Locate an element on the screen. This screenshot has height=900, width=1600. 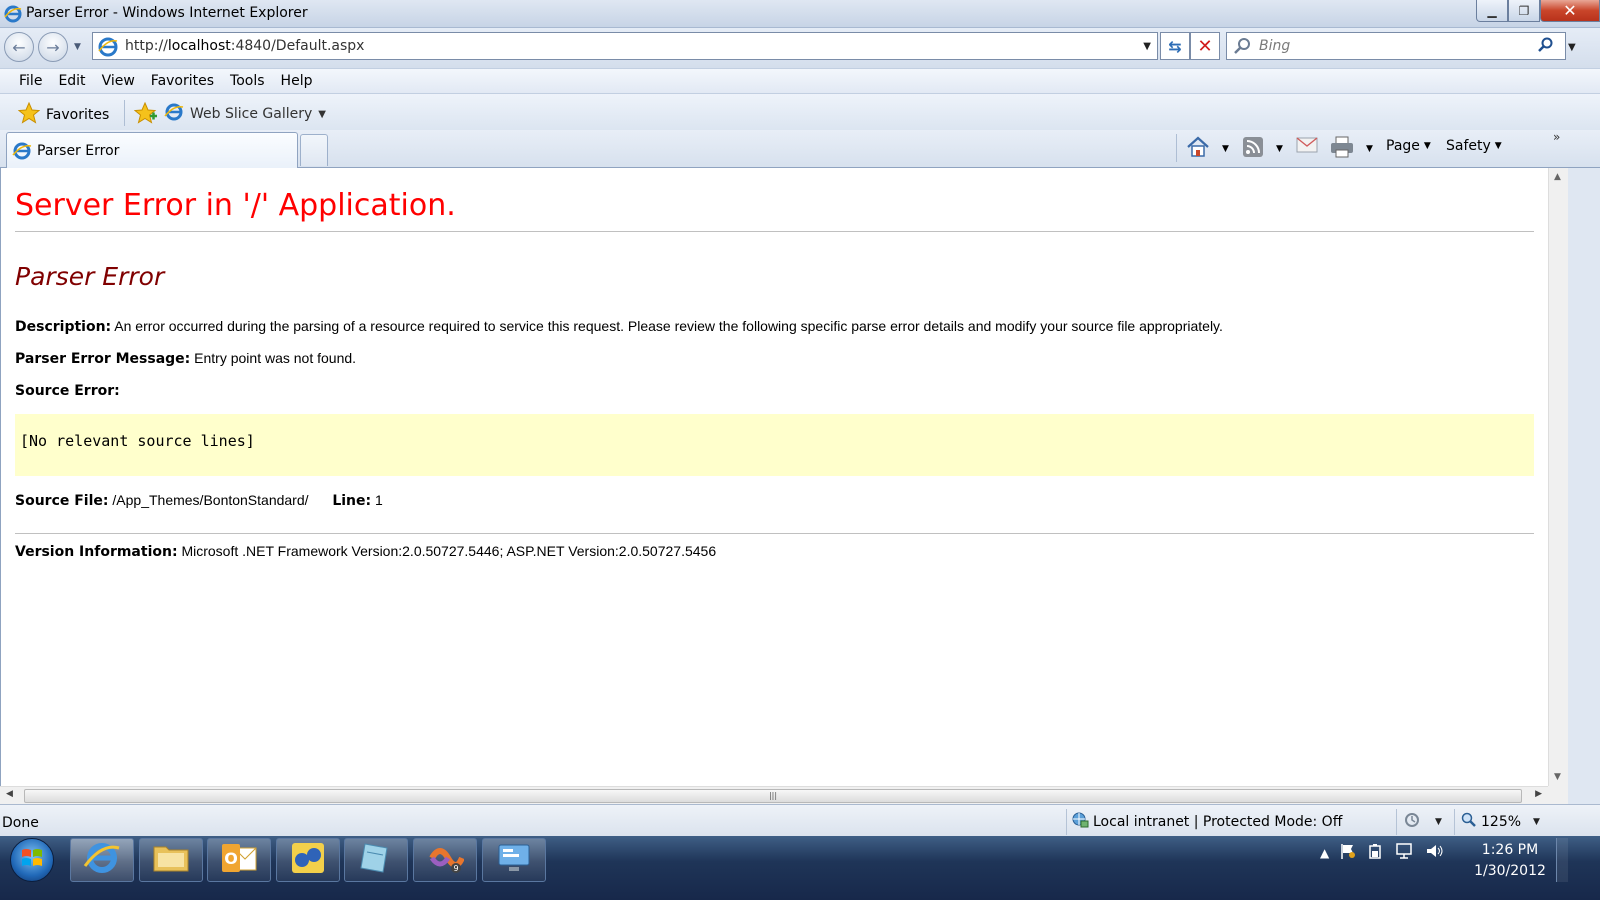
scroll-corner is located at coordinates (1558, 795).